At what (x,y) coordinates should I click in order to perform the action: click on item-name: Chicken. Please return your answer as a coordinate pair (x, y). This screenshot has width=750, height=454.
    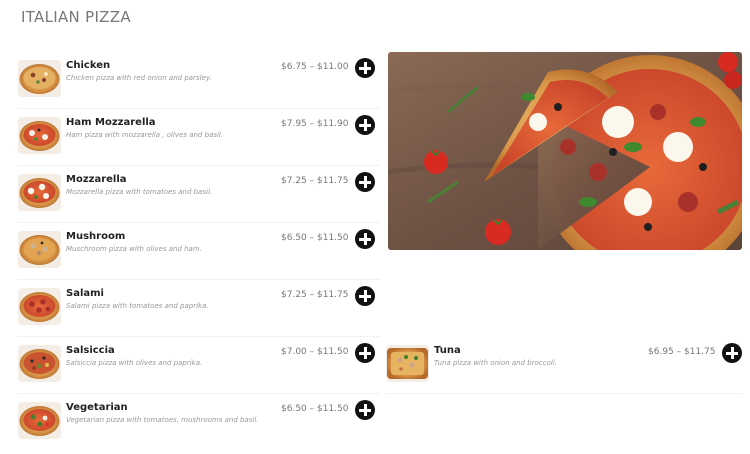
    Looking at the image, I should click on (88, 65).